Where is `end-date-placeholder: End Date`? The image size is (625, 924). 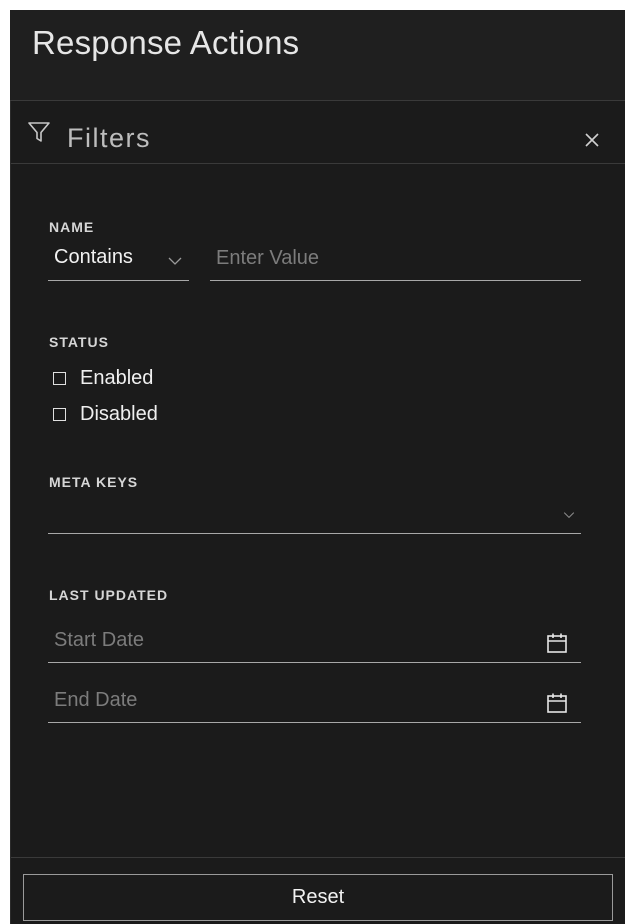 end-date-placeholder: End Date is located at coordinates (96, 700).